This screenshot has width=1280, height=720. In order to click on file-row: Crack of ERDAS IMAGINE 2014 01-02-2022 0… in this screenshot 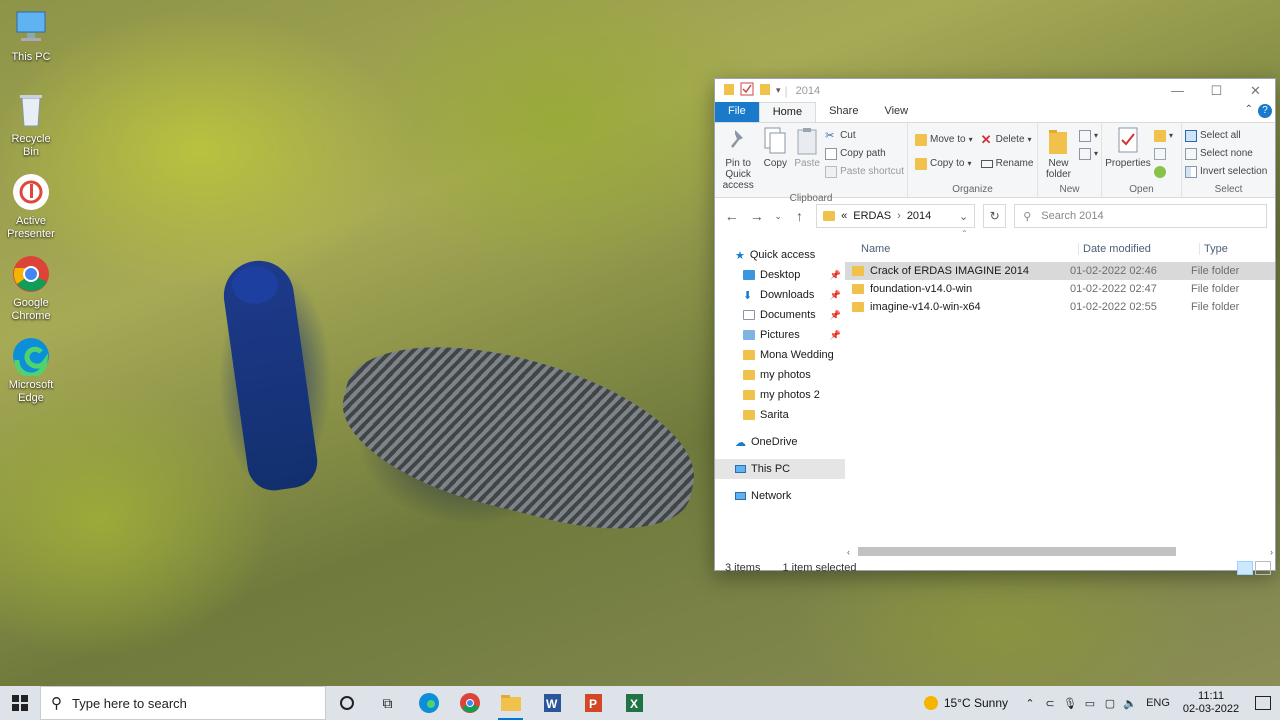, I will do `click(1060, 271)`.